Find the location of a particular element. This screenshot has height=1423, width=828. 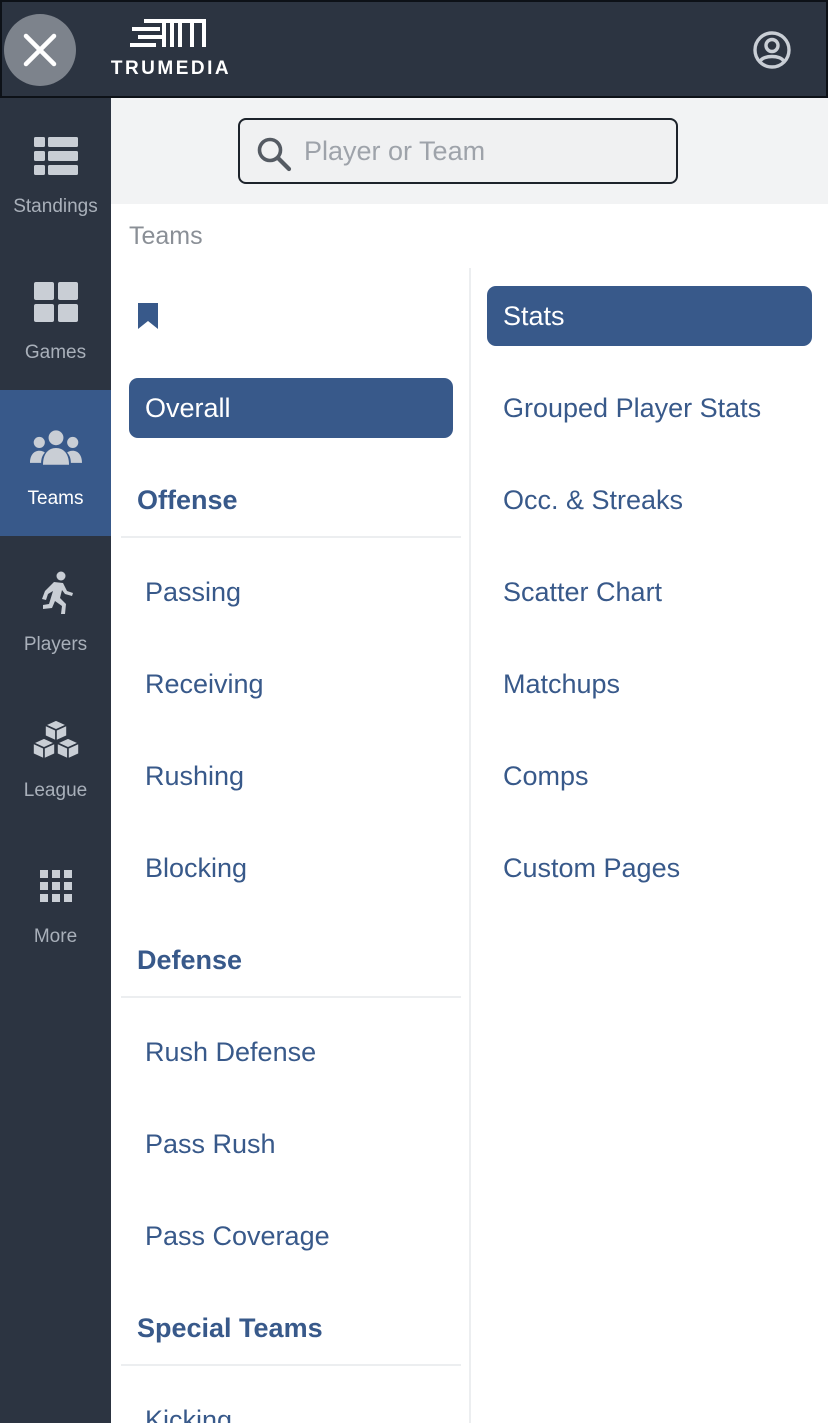

sidebar-item-players: Players is located at coordinates (55, 609).